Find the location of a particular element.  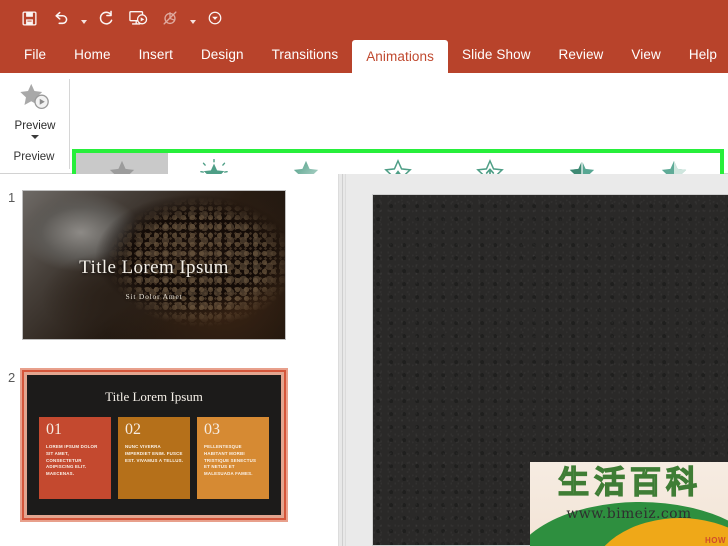

slide-2-title: Title Lorem Ipsum is located at coordinates (154, 396).